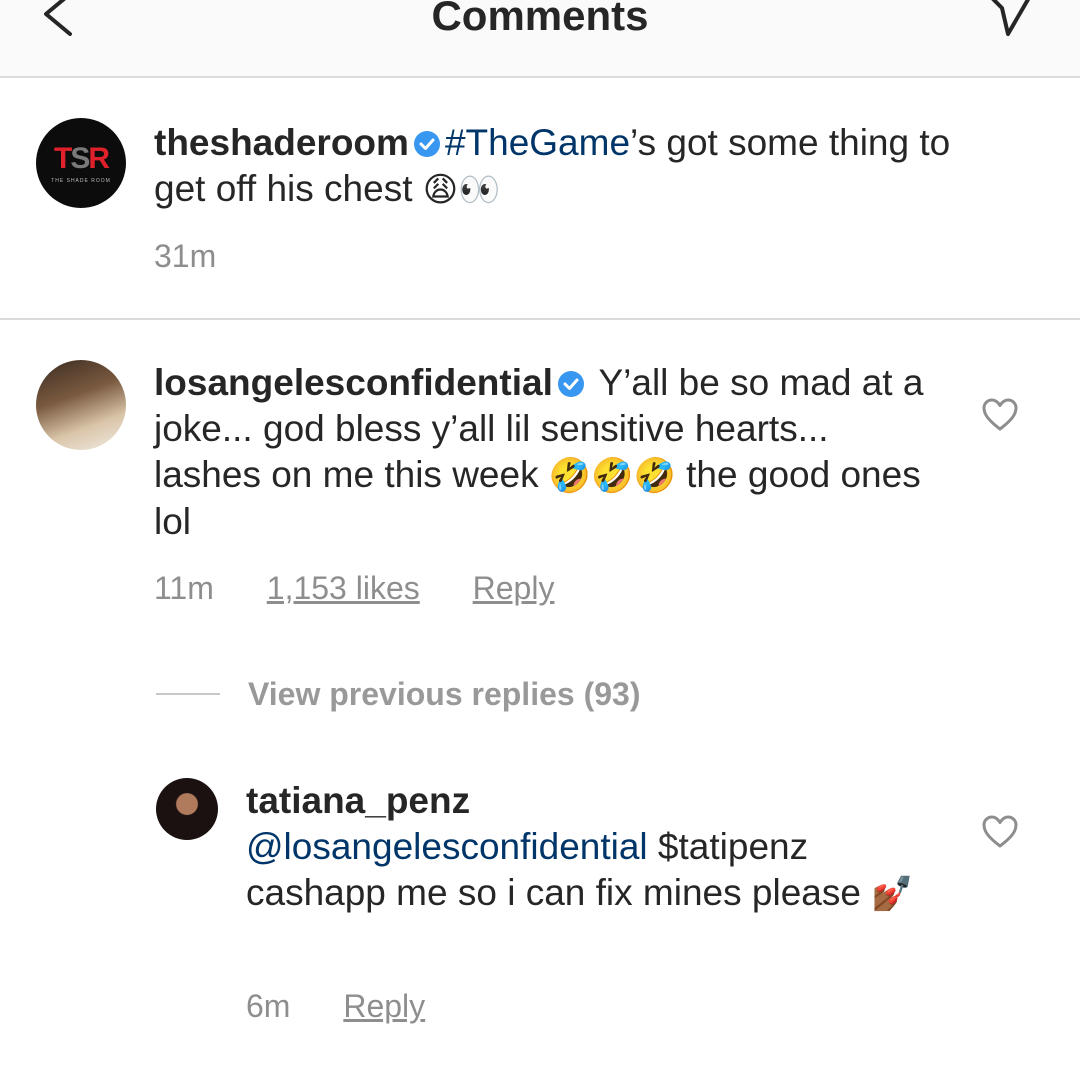 The height and width of the screenshot is (1080, 1080). What do you see at coordinates (540, 19) in the screenshot?
I see `page-title: Comments` at bounding box center [540, 19].